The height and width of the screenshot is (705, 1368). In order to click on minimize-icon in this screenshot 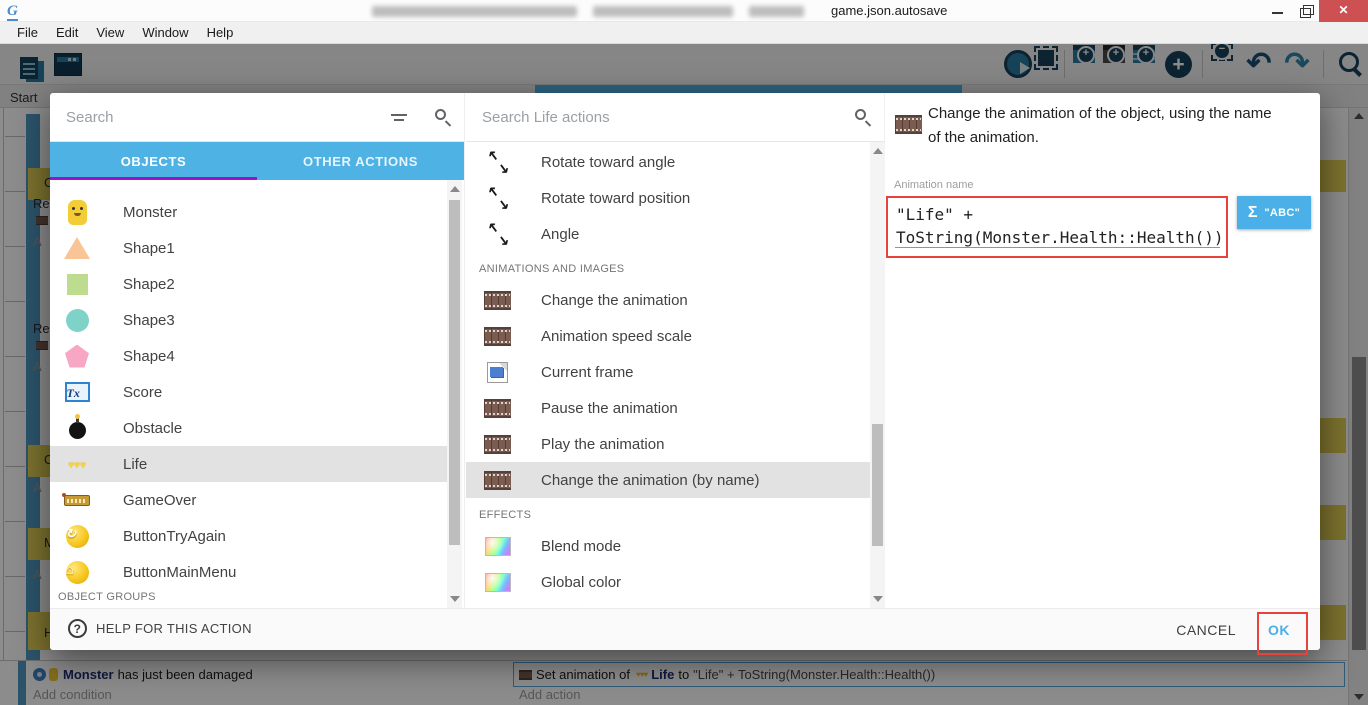, I will do `click(1277, 11)`.